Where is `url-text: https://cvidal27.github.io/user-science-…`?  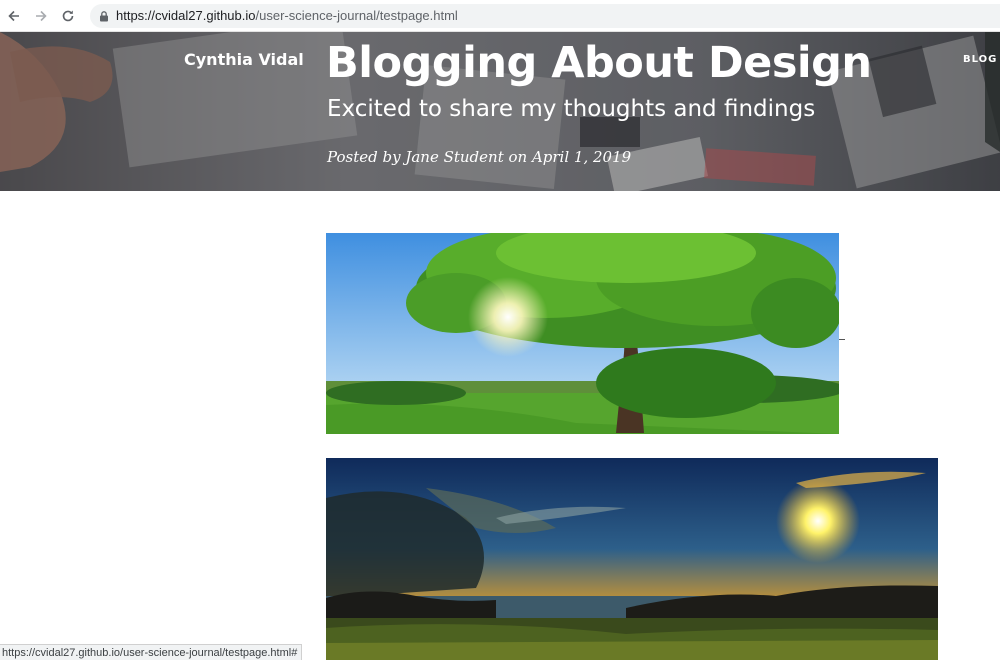 url-text: https://cvidal27.github.io/user-science-… is located at coordinates (287, 15).